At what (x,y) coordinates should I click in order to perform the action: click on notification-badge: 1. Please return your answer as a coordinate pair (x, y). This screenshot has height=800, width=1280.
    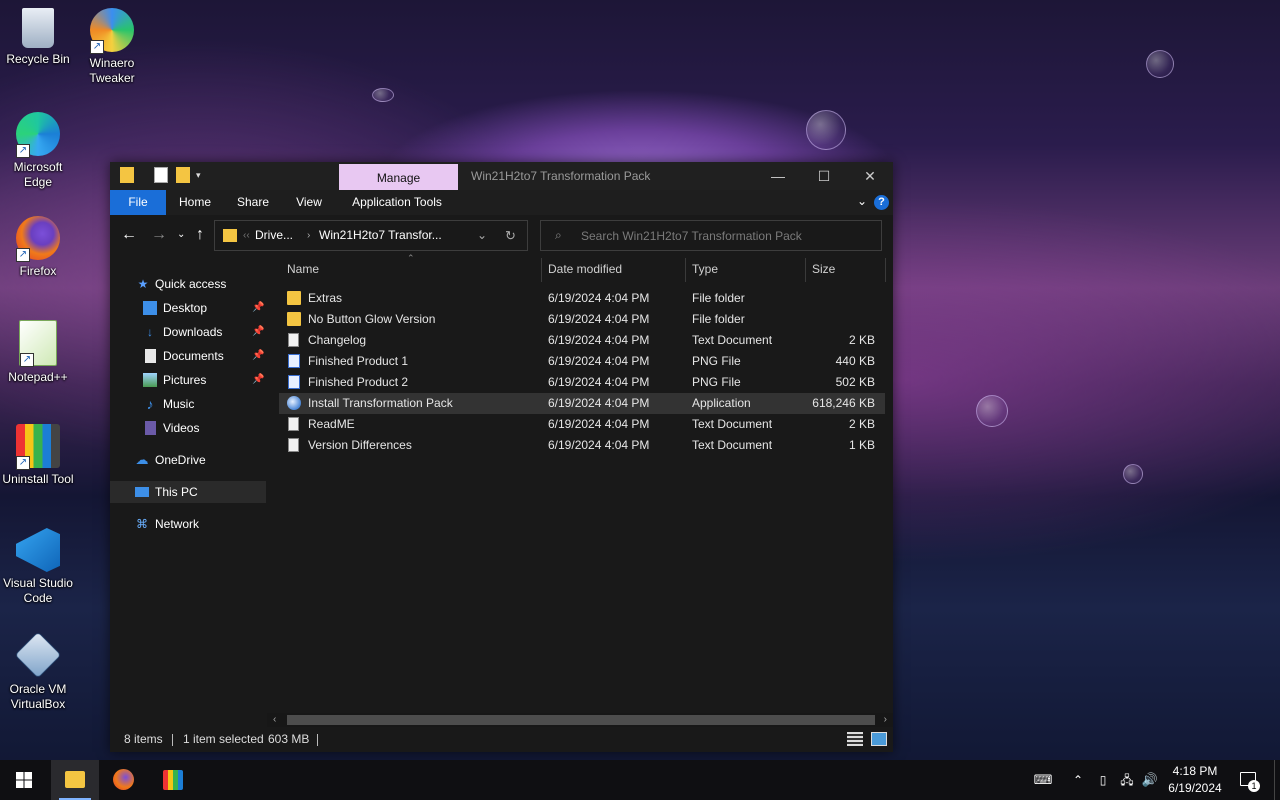
    Looking at the image, I should click on (1254, 786).